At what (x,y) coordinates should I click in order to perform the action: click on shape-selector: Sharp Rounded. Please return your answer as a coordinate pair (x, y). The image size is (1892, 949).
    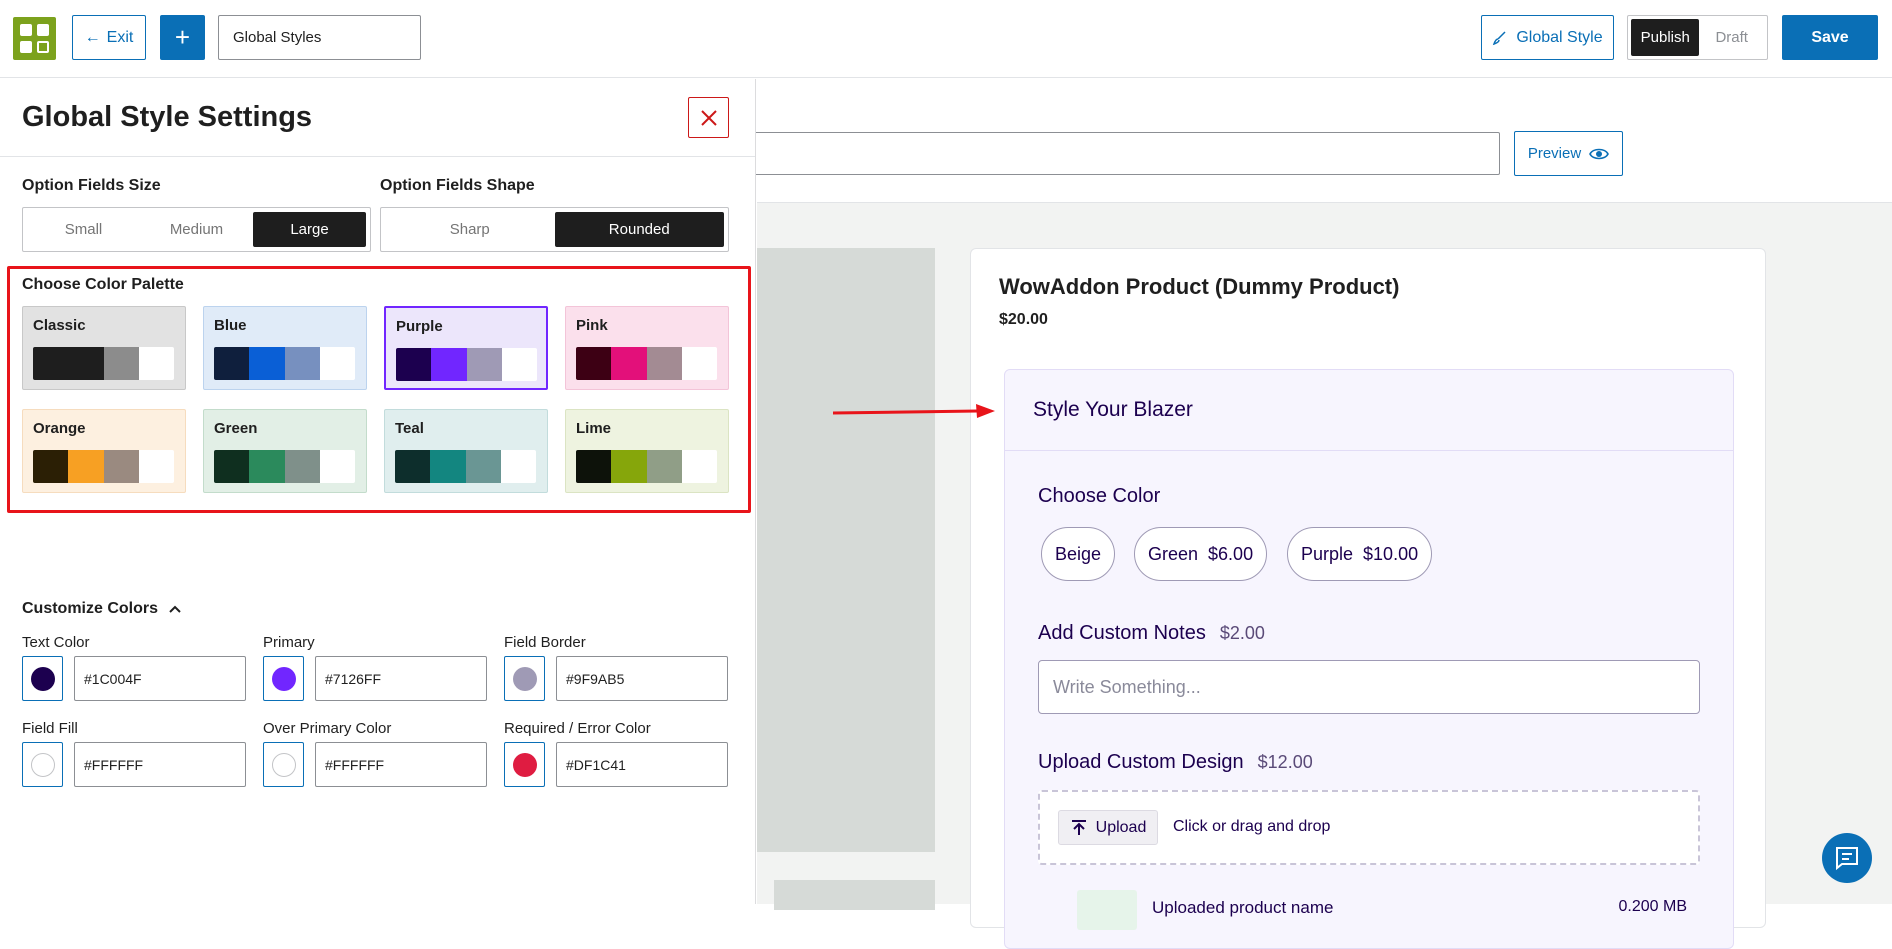
    Looking at the image, I should click on (554, 229).